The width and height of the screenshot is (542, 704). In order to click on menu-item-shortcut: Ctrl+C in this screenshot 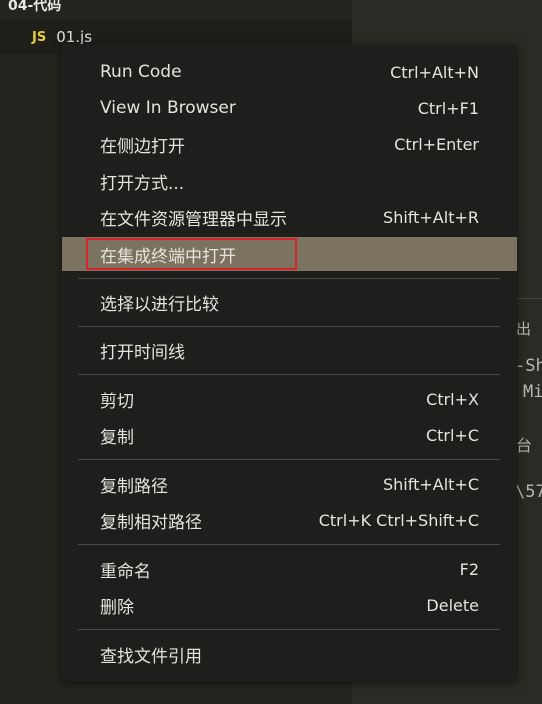, I will do `click(452, 435)`.